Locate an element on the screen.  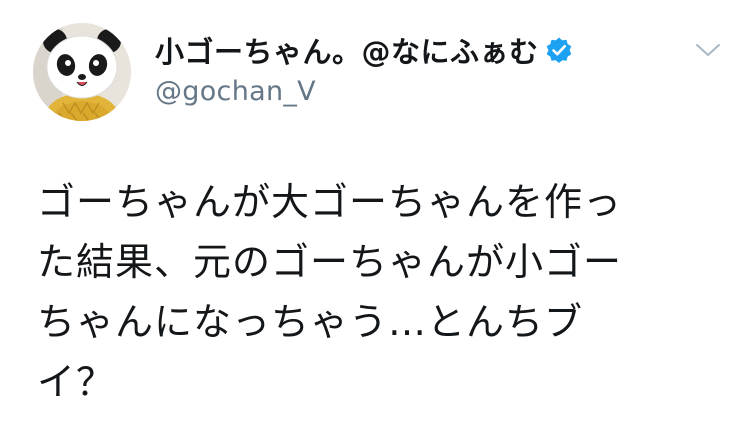
tweet-text-line: ゴーちゃんが大ゴーちゃんを作っ is located at coordinates (330, 202).